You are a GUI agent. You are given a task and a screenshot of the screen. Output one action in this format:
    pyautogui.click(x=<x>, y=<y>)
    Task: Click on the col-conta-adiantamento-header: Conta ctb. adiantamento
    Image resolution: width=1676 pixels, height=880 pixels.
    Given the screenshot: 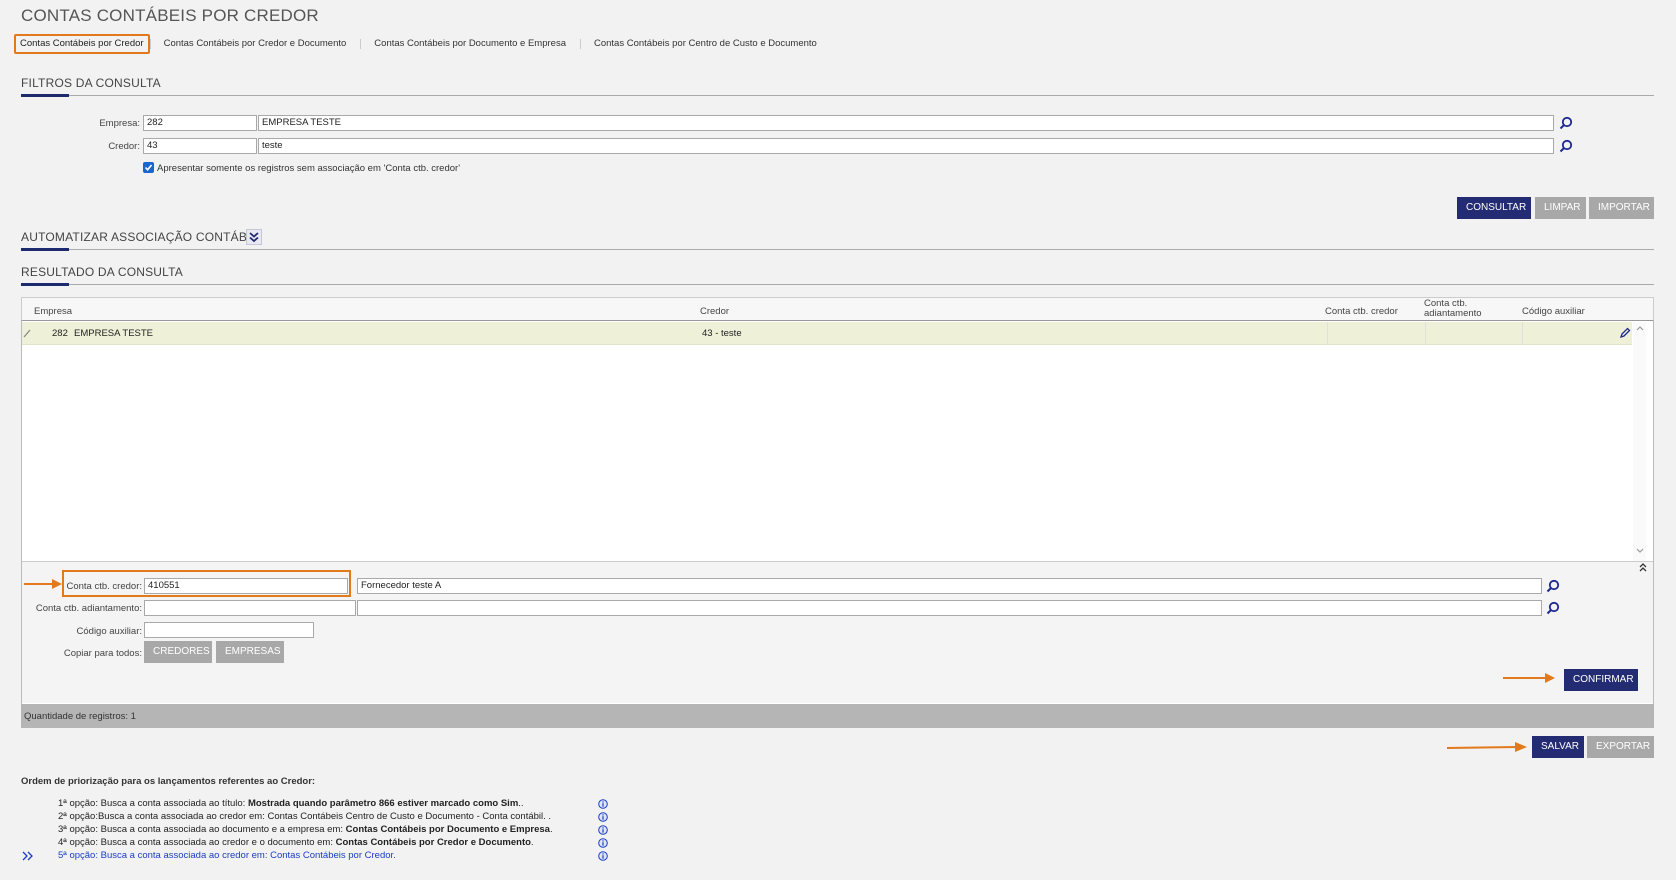 What is the action you would take?
    pyautogui.click(x=1459, y=309)
    